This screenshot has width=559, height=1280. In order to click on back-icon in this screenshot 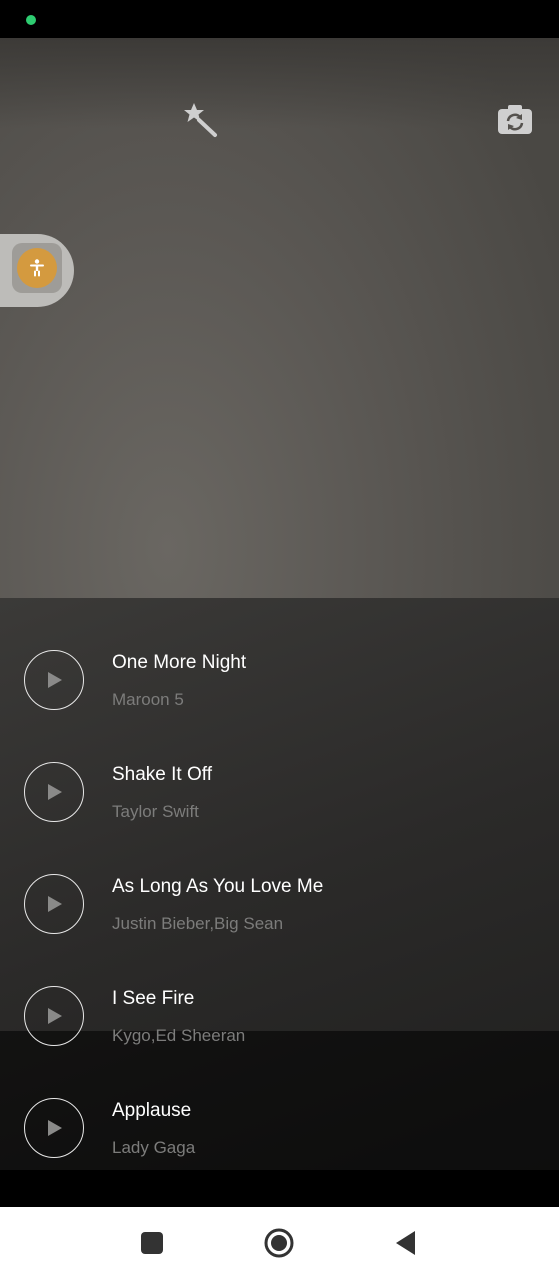, I will do `click(405, 1243)`.